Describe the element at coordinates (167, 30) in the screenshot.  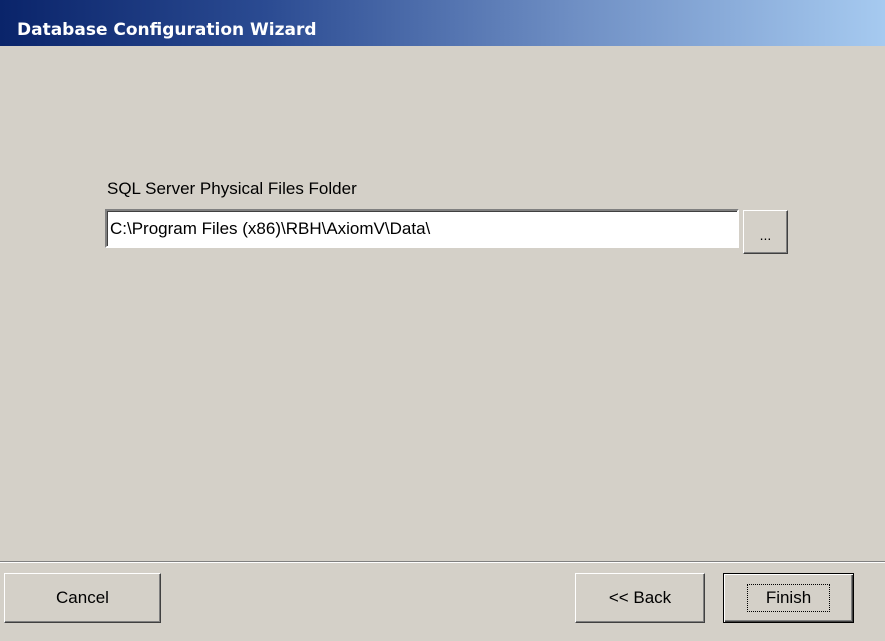
I see `window-title: Database Configuration Wizard` at that location.